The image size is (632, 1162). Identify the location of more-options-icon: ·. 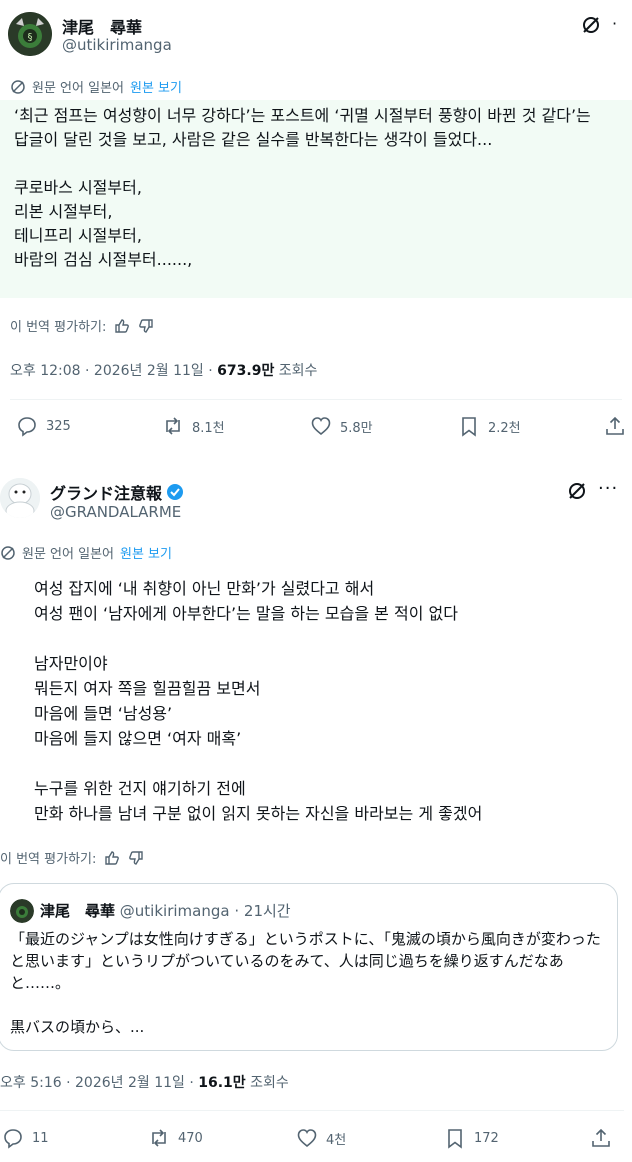
(614, 23).